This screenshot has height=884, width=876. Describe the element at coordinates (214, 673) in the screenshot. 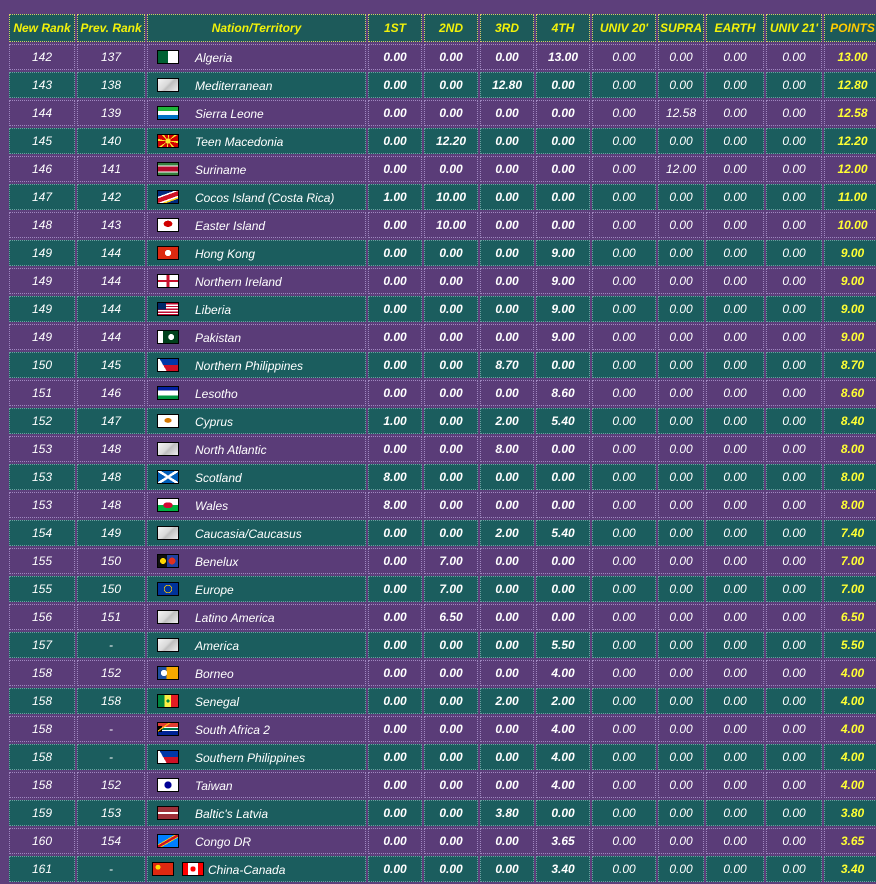

I see `nation-name: Borneo` at that location.